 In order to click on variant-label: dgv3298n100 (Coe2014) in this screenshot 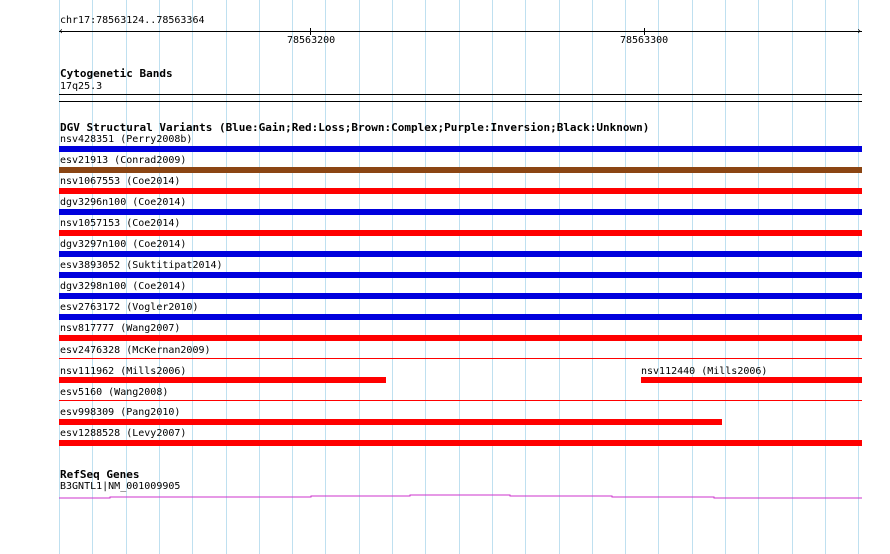, I will do `click(123, 287)`.